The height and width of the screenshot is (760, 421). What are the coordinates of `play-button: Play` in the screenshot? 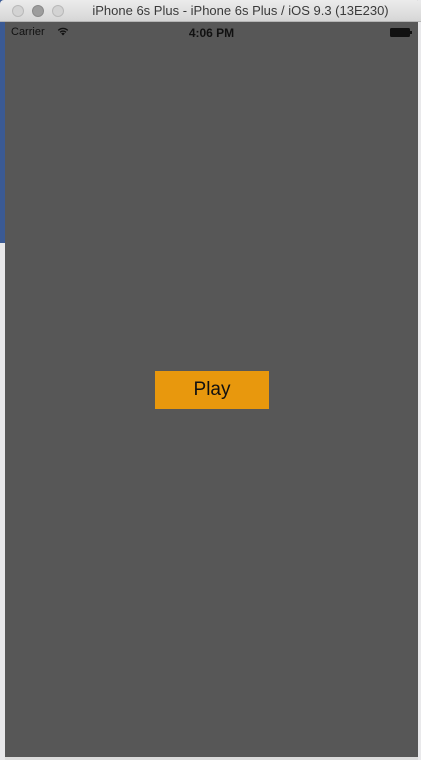 It's located at (212, 390).